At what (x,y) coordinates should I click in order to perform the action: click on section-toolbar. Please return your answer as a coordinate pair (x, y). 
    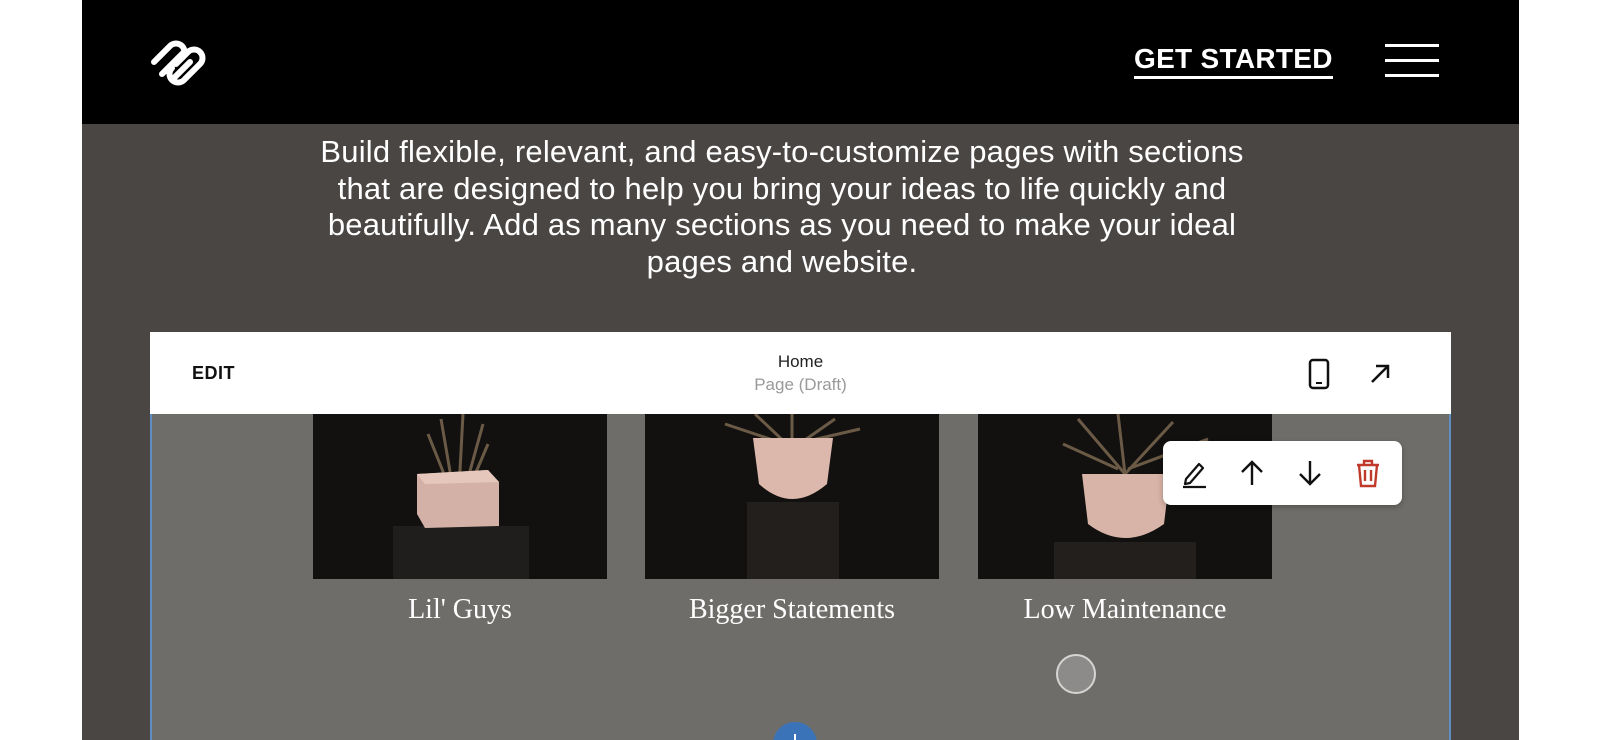
    Looking at the image, I should click on (1282, 473).